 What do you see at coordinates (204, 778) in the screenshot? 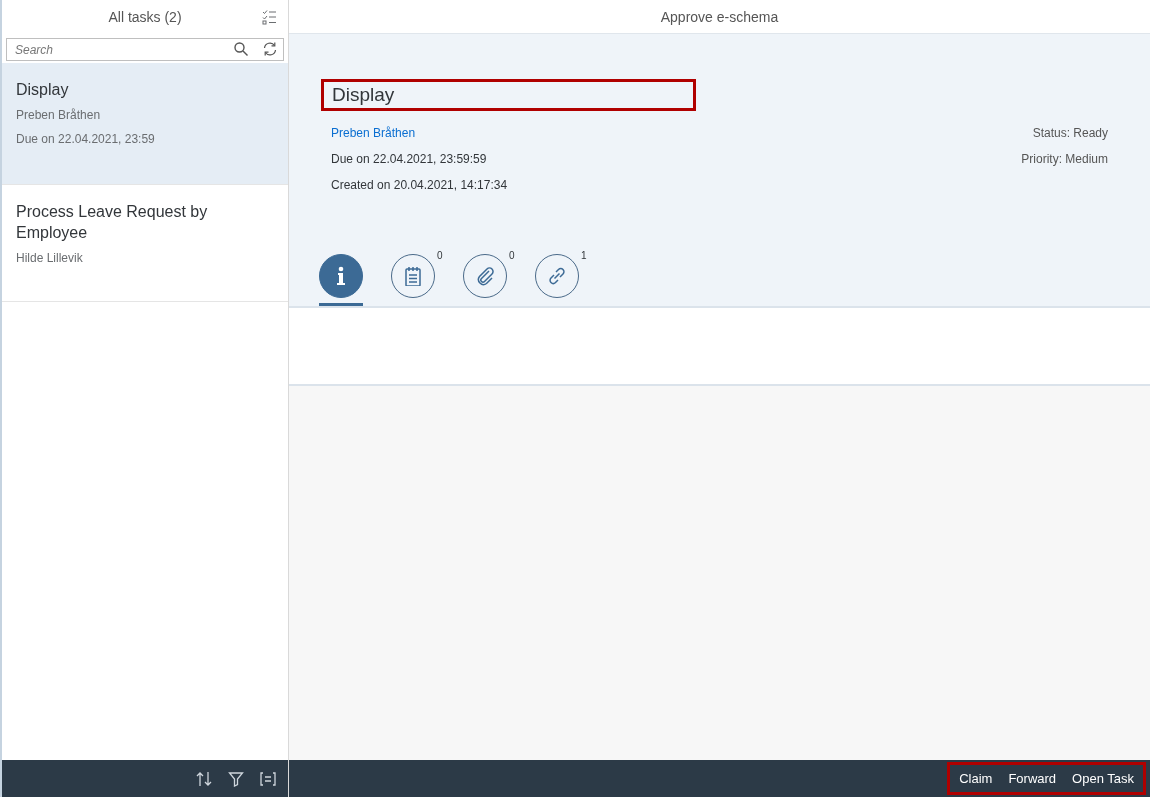
I see `sort-icon` at bounding box center [204, 778].